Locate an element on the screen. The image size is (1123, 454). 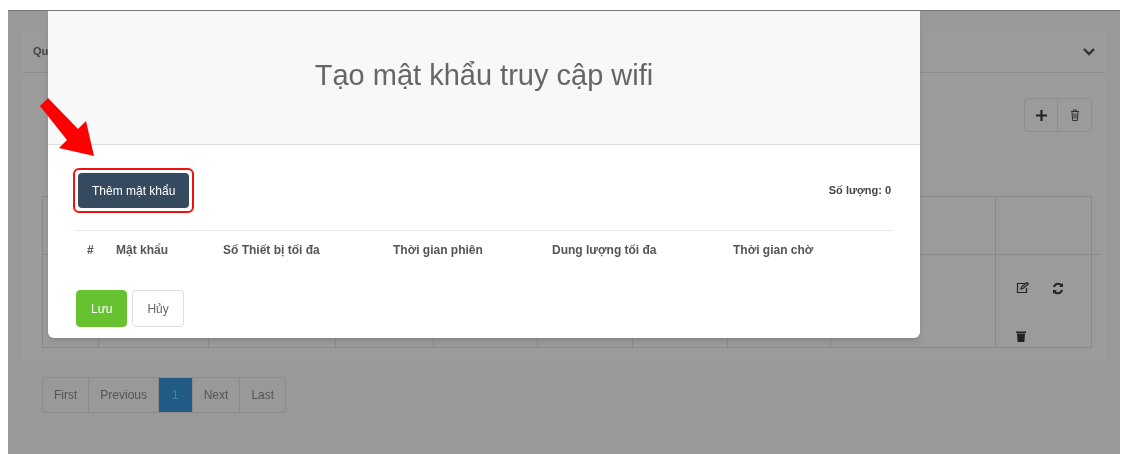
page-link: First is located at coordinates (66, 395).